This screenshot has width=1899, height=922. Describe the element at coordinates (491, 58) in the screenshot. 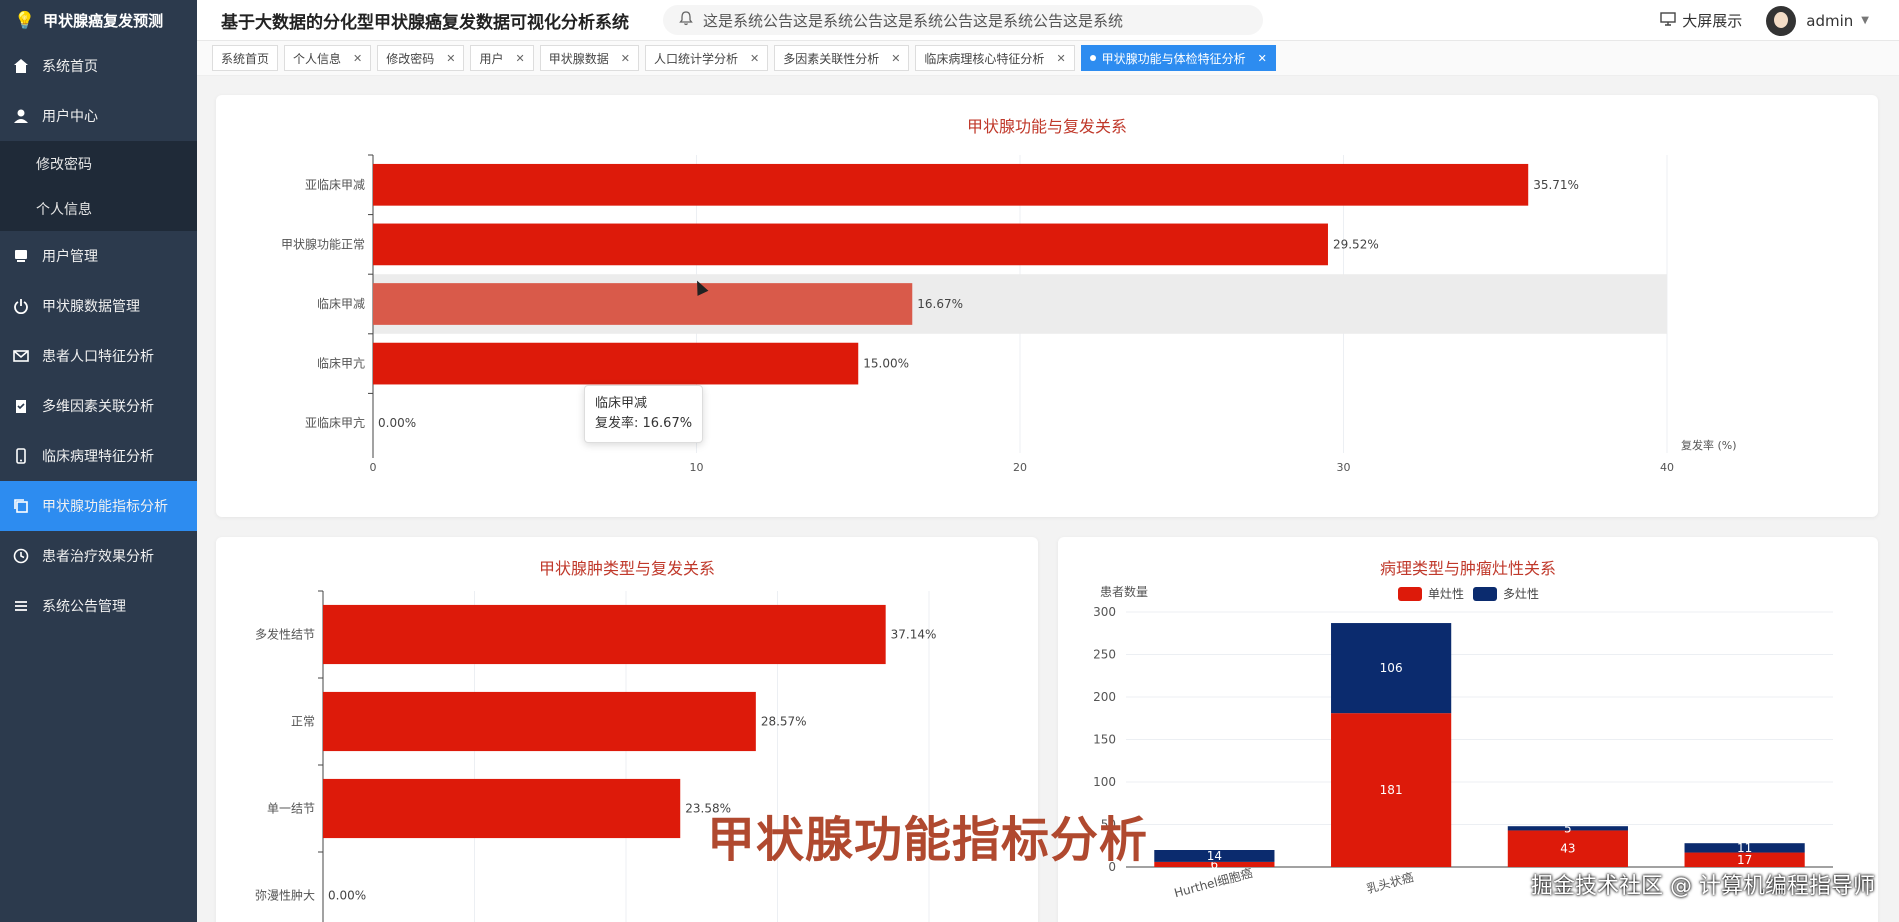

I see `tab-label: 用户` at that location.